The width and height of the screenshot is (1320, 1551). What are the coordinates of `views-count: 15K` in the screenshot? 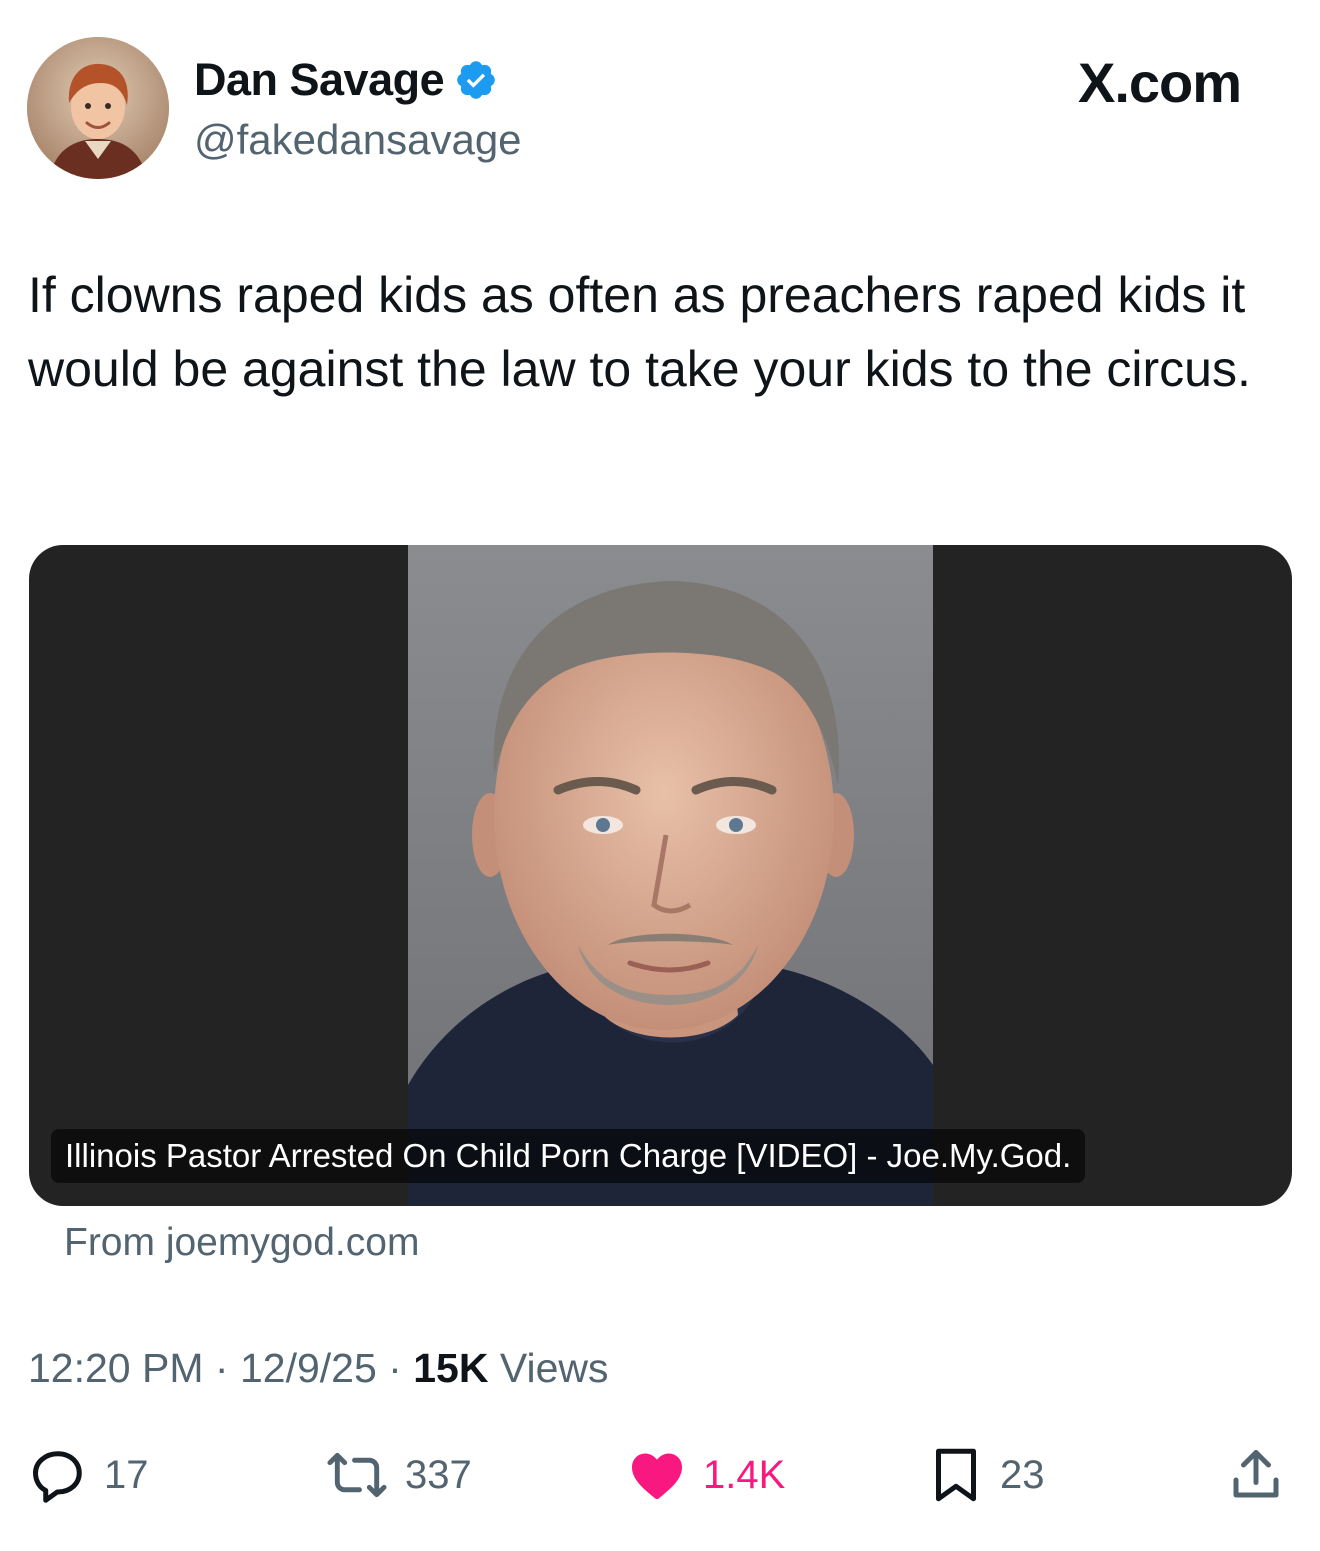 It's located at (451, 1368).